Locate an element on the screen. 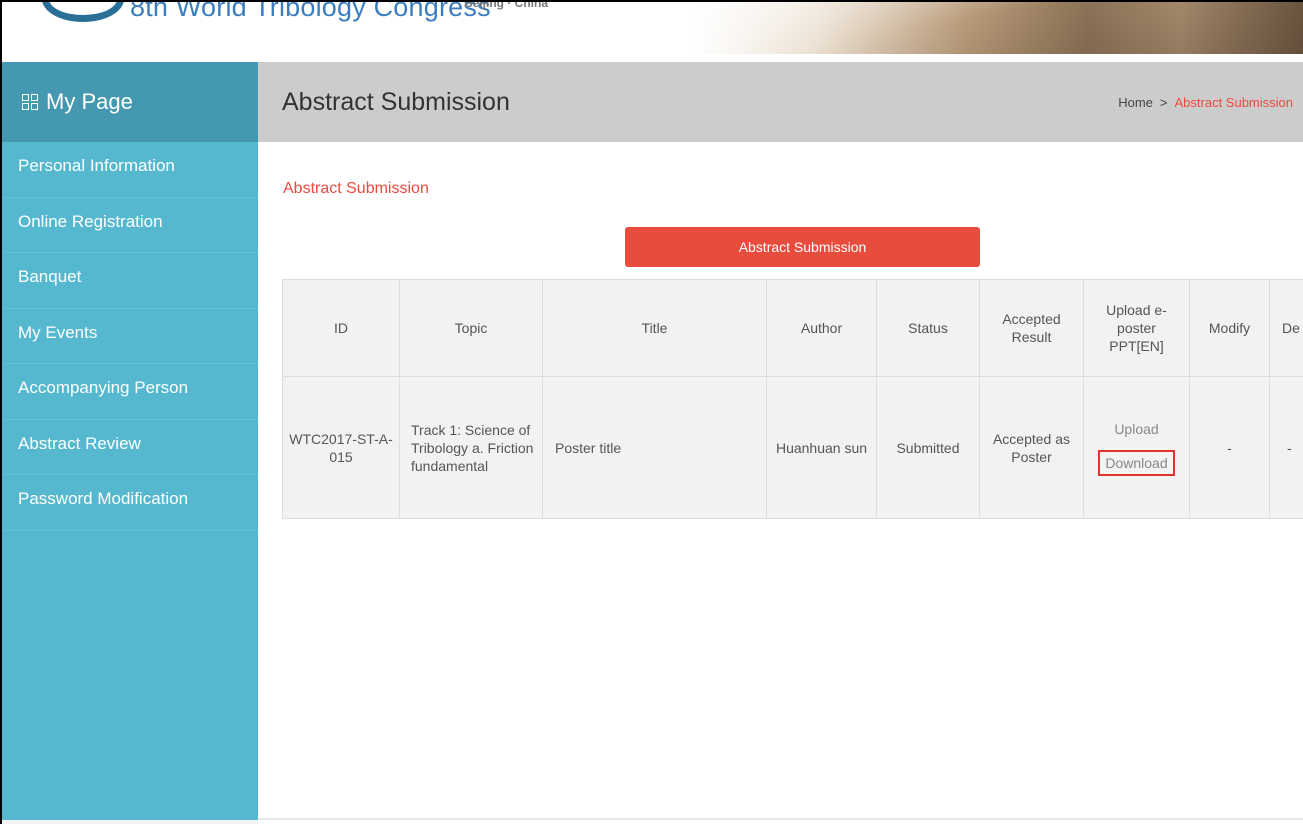  header-status: Status is located at coordinates (928, 328).